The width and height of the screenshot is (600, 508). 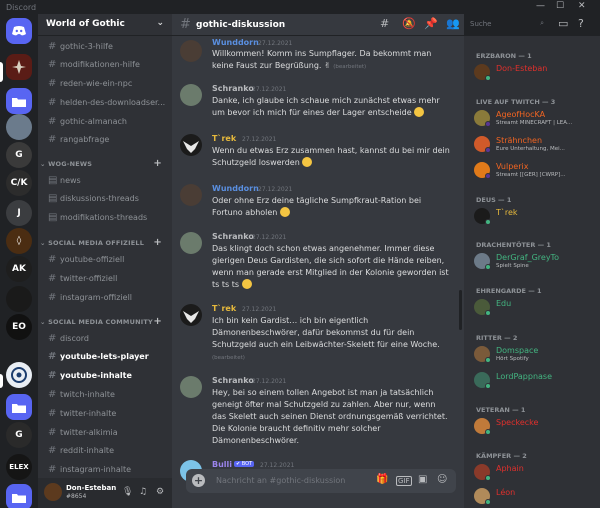 What do you see at coordinates (537, 262) in the screenshot?
I see `member-item: DerGraf_GreyTo Spielt Spine` at bounding box center [537, 262].